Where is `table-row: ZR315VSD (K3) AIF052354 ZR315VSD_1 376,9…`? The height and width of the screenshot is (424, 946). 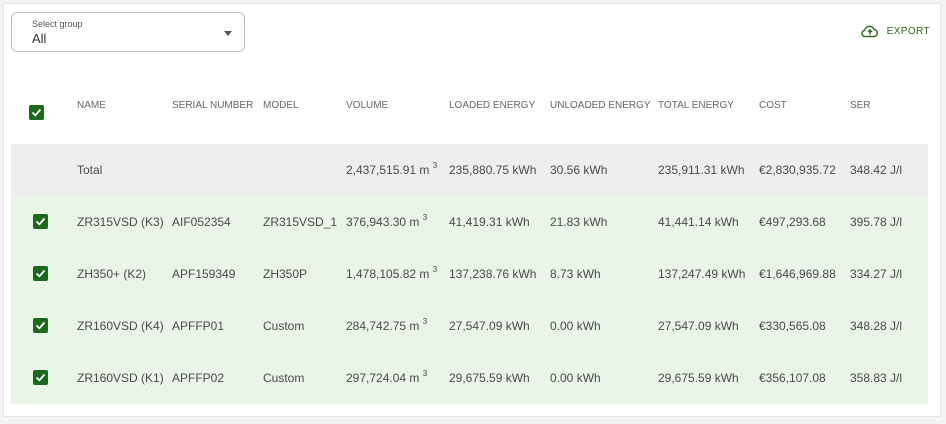
table-row: ZR315VSD (K3) AIF052354 ZR315VSD_1 376,9… is located at coordinates (469, 222).